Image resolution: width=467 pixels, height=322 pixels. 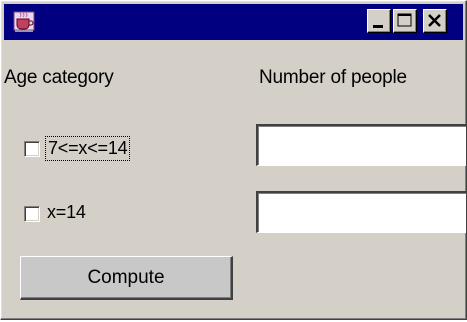 I want to click on maximize-icon, so click(x=404, y=20).